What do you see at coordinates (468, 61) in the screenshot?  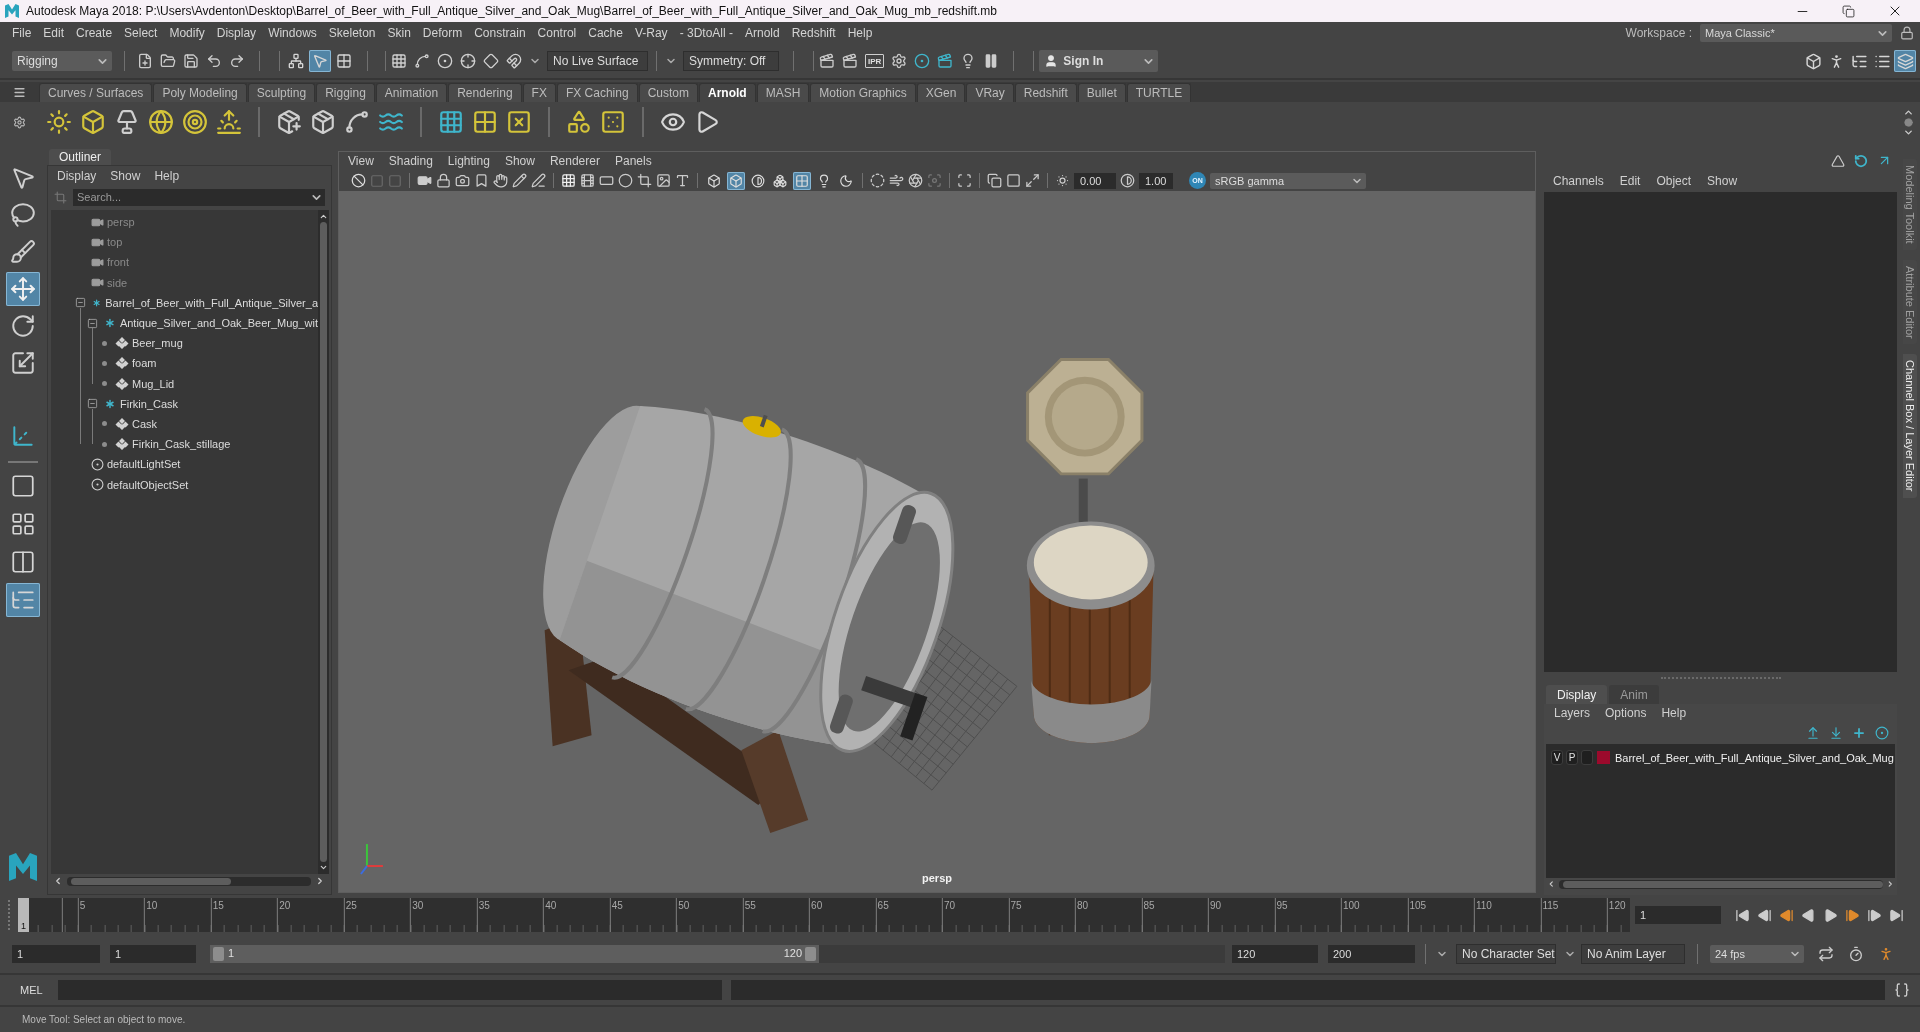 I see `crosshair-icon` at bounding box center [468, 61].